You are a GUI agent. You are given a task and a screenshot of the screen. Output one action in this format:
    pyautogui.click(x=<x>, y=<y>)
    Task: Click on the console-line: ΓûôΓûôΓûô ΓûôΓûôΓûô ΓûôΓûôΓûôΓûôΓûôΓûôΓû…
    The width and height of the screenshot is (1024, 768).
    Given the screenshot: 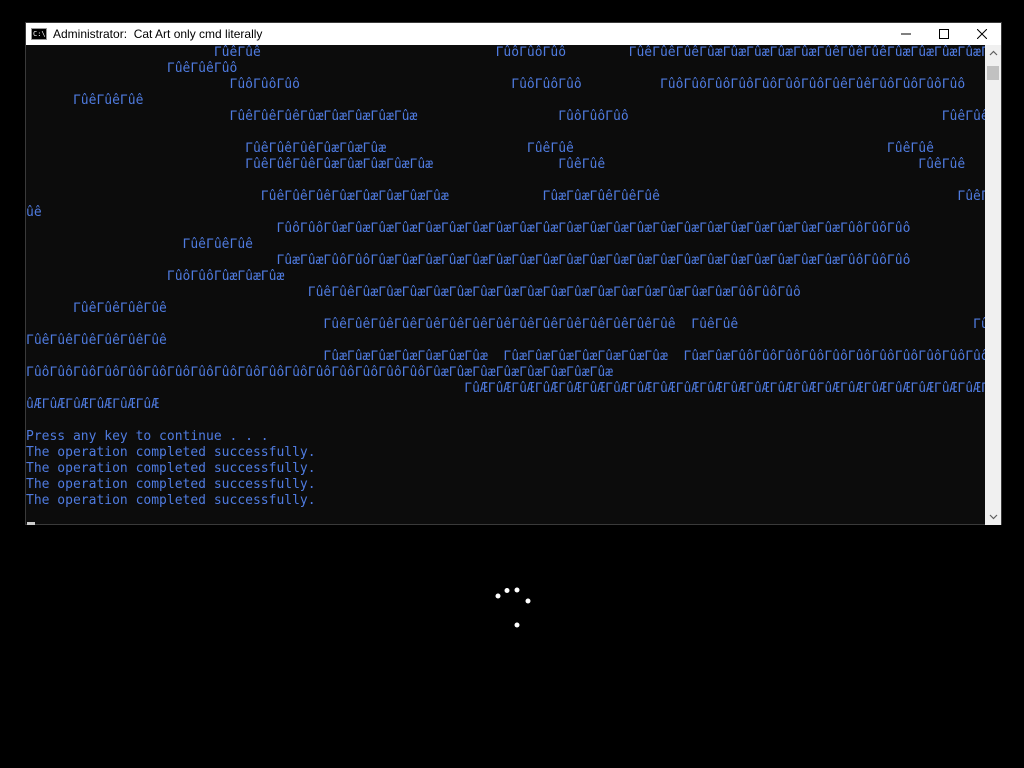 What is the action you would take?
    pyautogui.click(x=496, y=84)
    